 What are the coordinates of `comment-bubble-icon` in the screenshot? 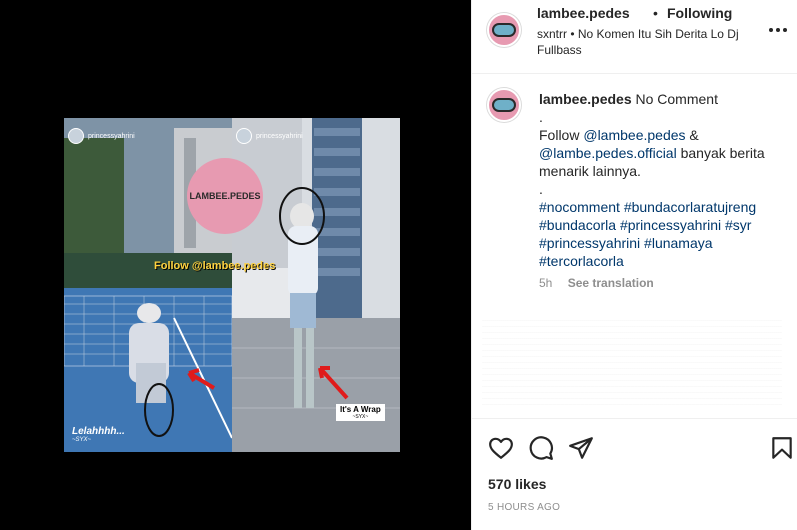 It's located at (541, 448).